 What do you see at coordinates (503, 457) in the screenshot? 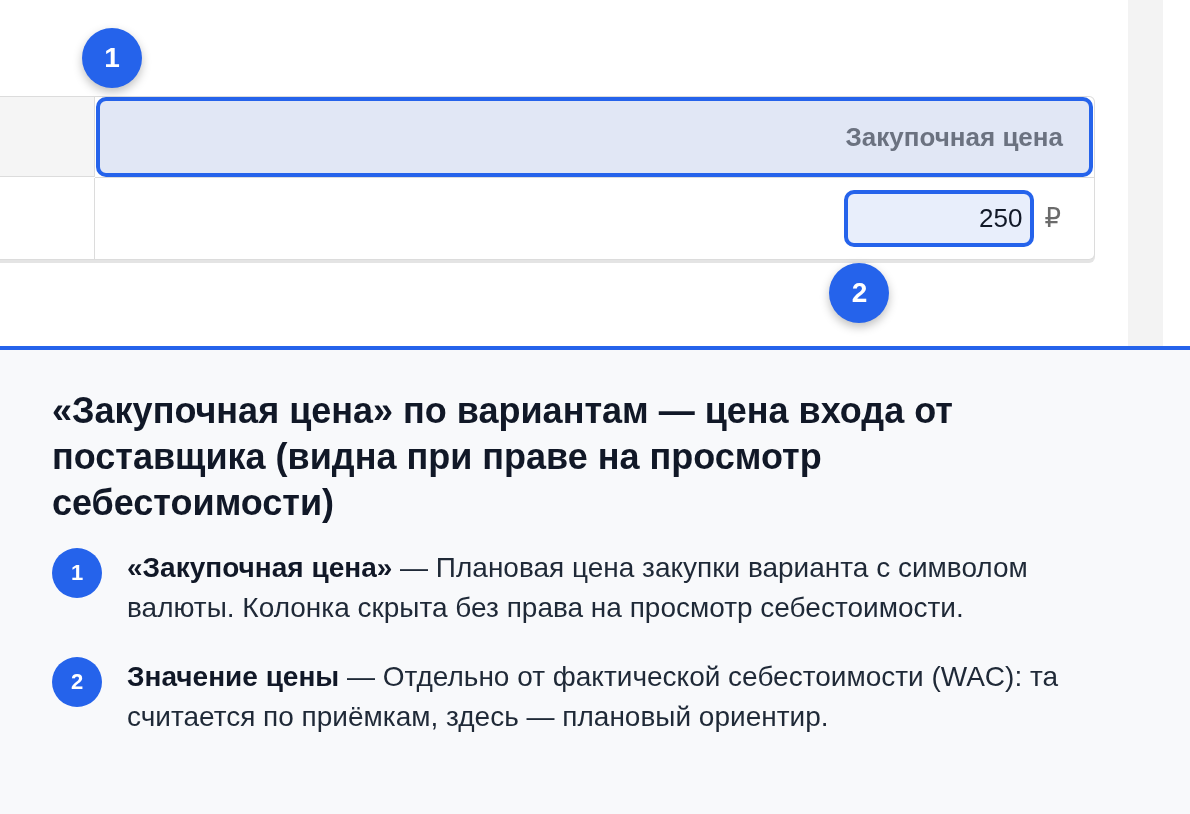
I see `explanation-title: «Закупочная цена» по вариантам — цена входа от поставщика (видна при праве на просмотр себестоимости)` at bounding box center [503, 457].